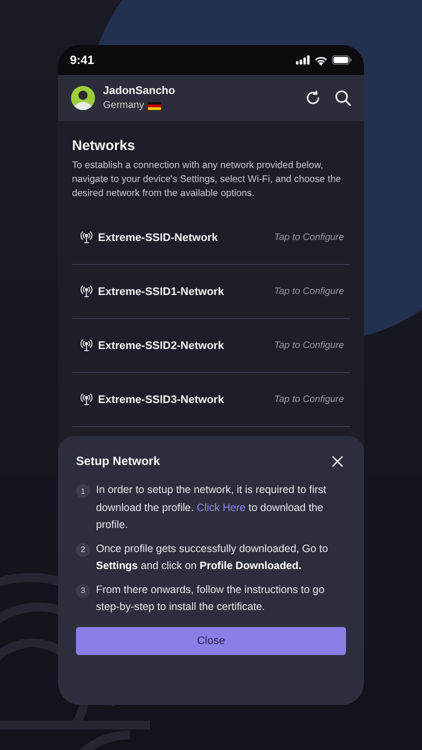 The width and height of the screenshot is (422, 750). Describe the element at coordinates (303, 60) in the screenshot. I see `signal-icon` at that location.